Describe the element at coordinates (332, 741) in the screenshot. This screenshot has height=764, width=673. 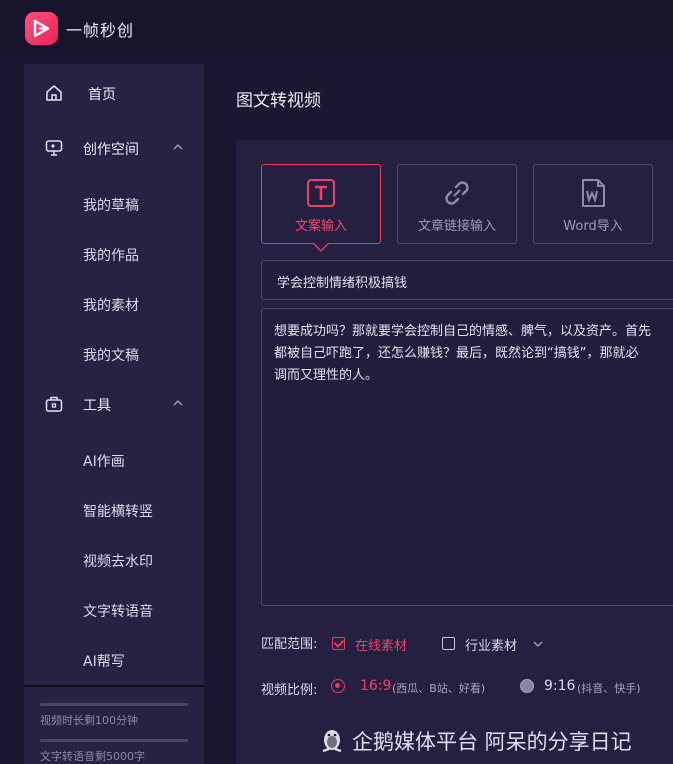
I see `penguin-logo-icon` at that location.